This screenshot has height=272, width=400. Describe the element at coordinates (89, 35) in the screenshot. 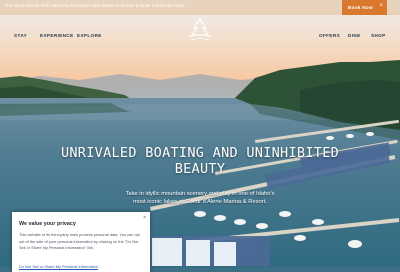

I see `nav-item-explore: EXPLORE` at that location.